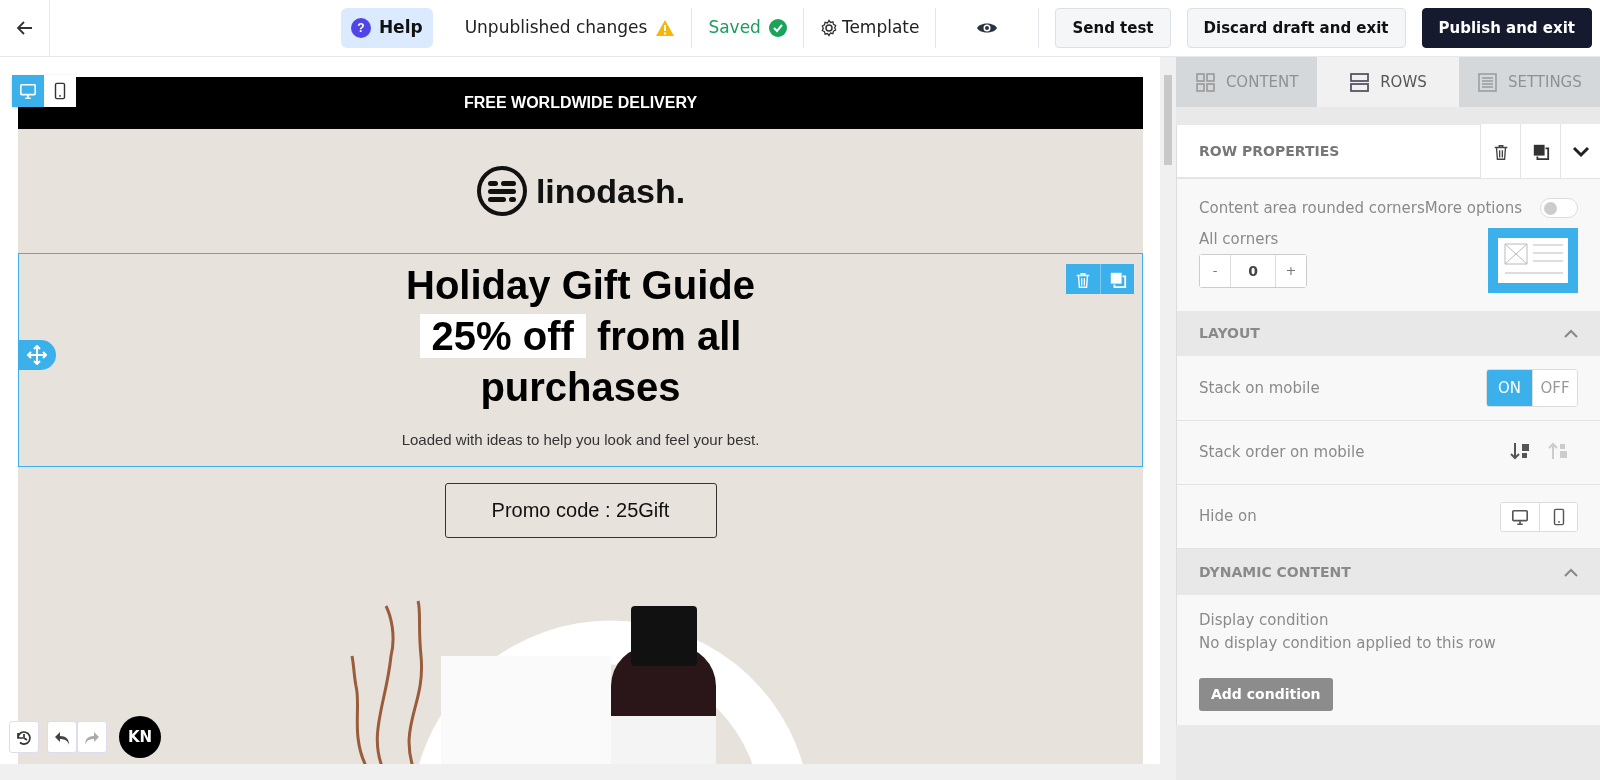 The image size is (1600, 780). I want to click on toolbar-button: Send test, so click(1113, 28).